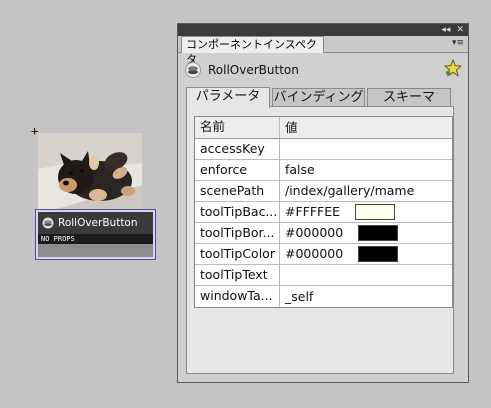  I want to click on parameter-row: toolTipBor... #000000, so click(323, 233).